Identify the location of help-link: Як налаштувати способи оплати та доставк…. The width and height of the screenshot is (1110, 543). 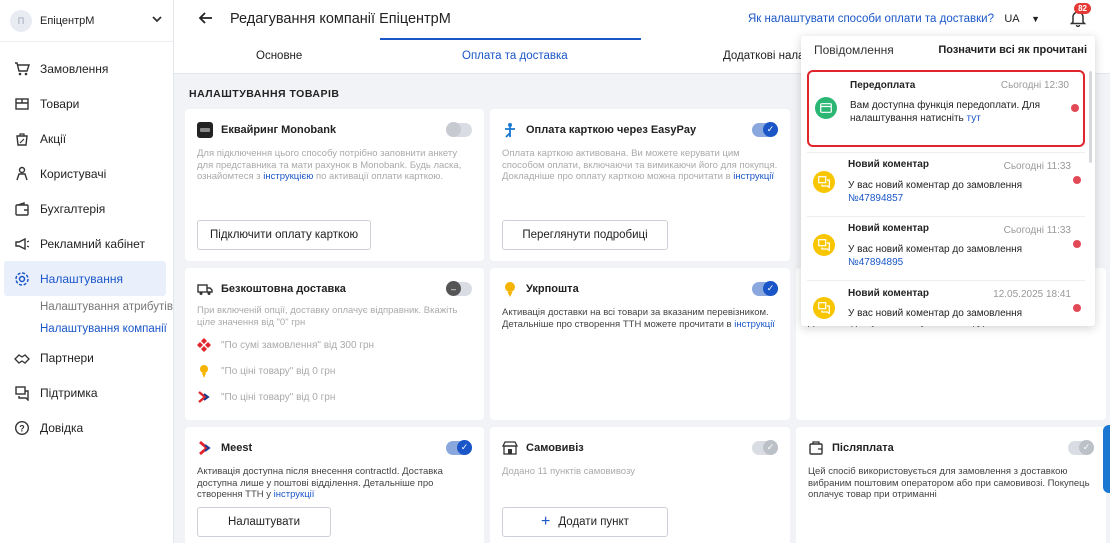
(871, 19).